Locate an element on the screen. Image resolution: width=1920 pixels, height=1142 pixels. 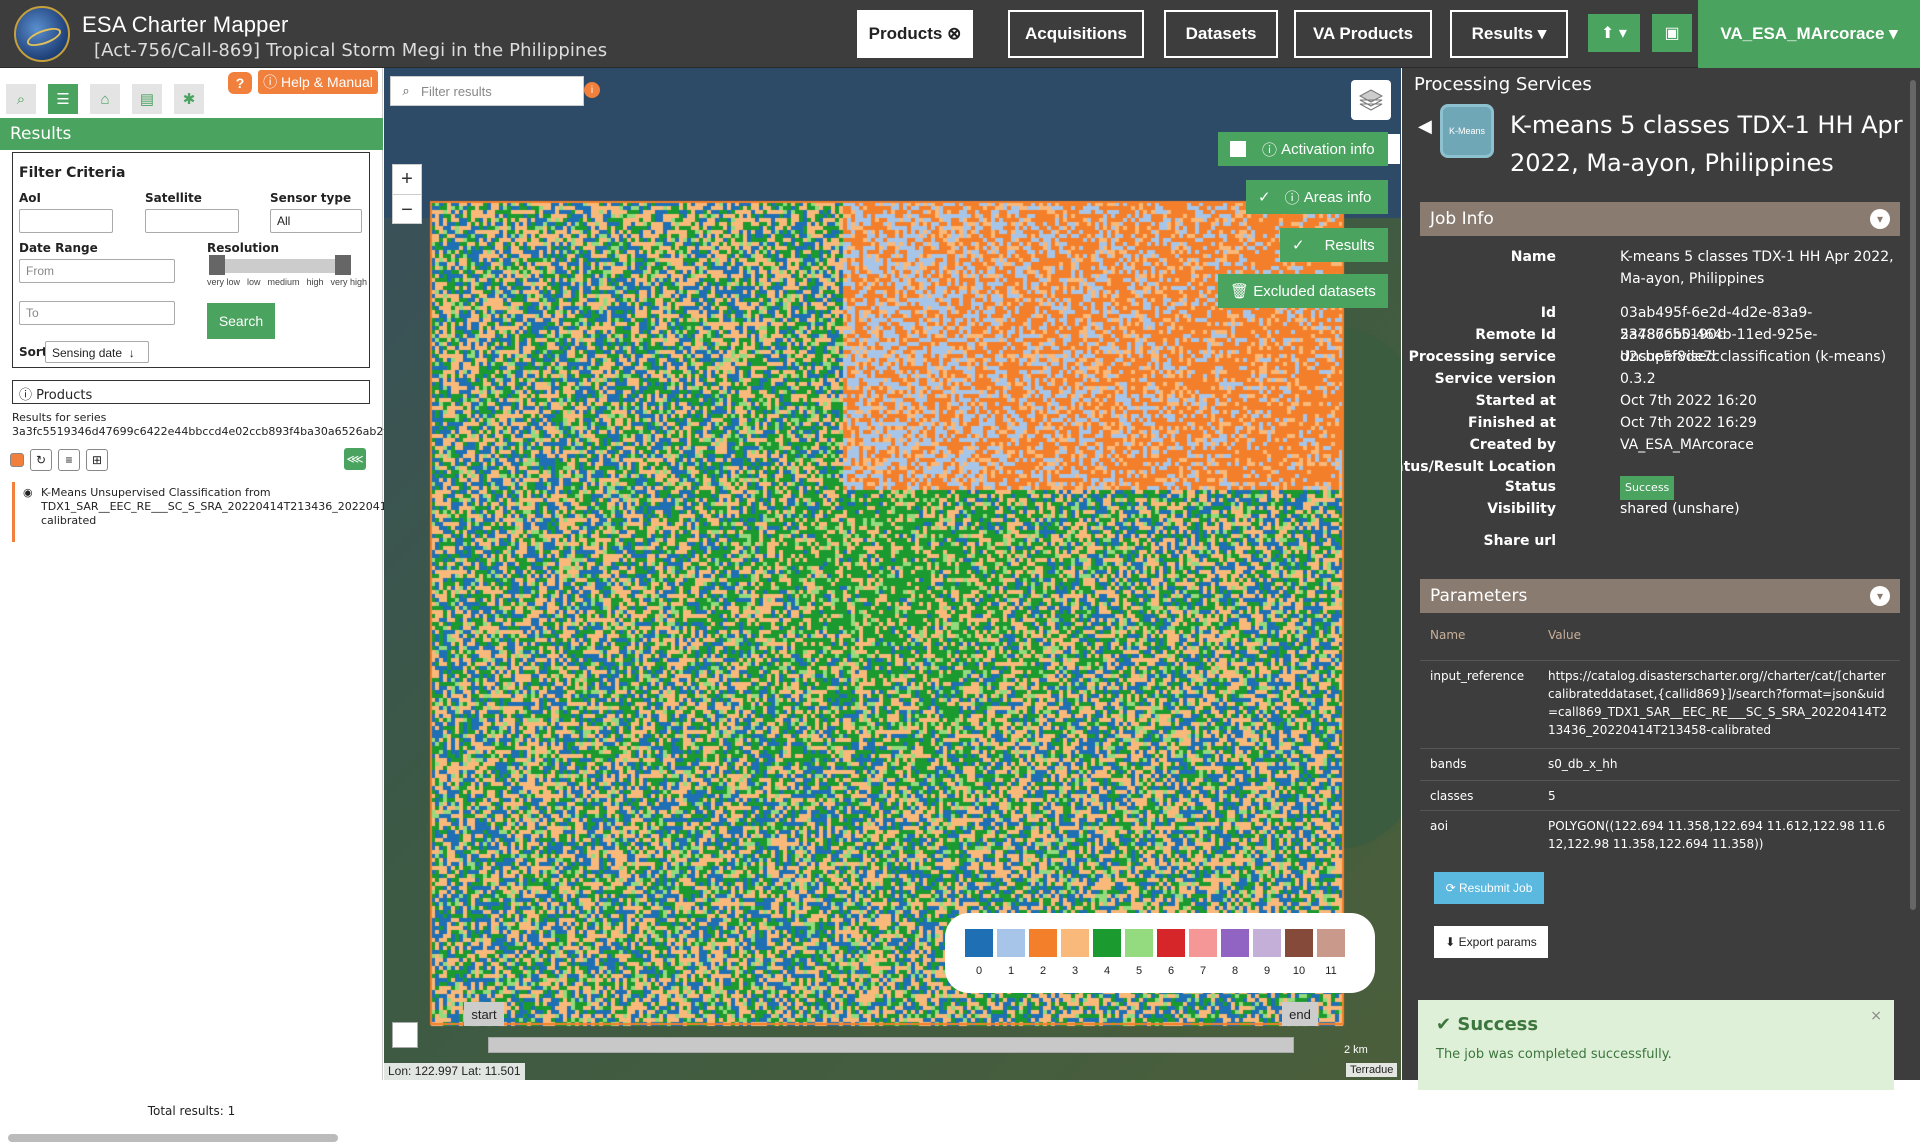
export-params-button: ⬇ Export params is located at coordinates (1491, 942).